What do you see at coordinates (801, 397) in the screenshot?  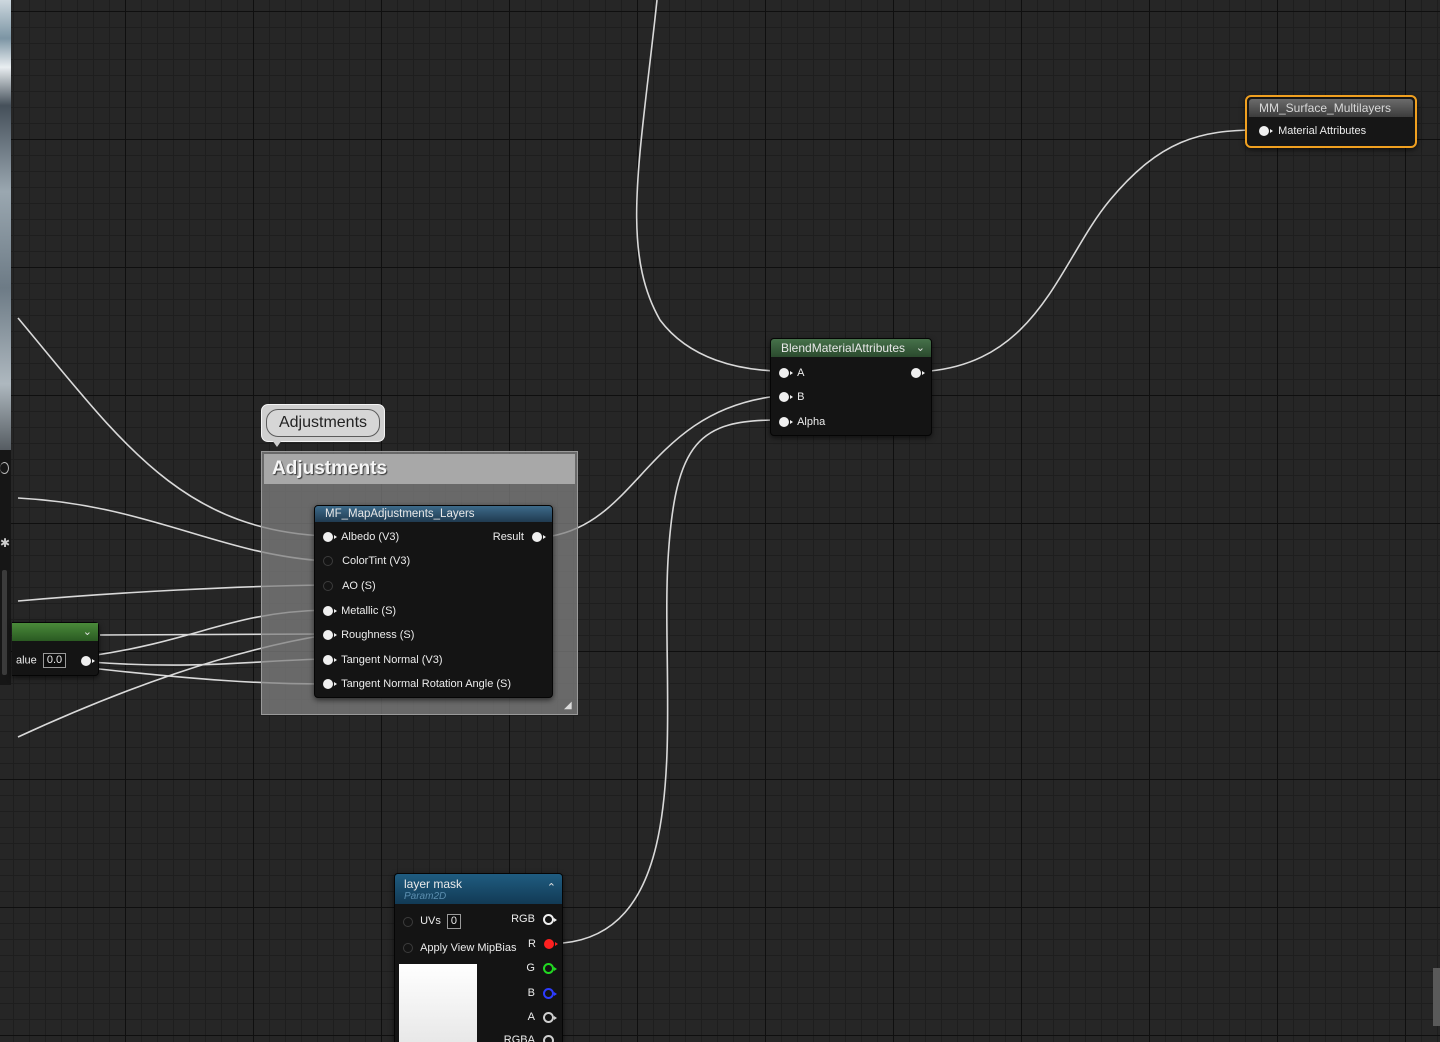 I see `b-input-label: B` at bounding box center [801, 397].